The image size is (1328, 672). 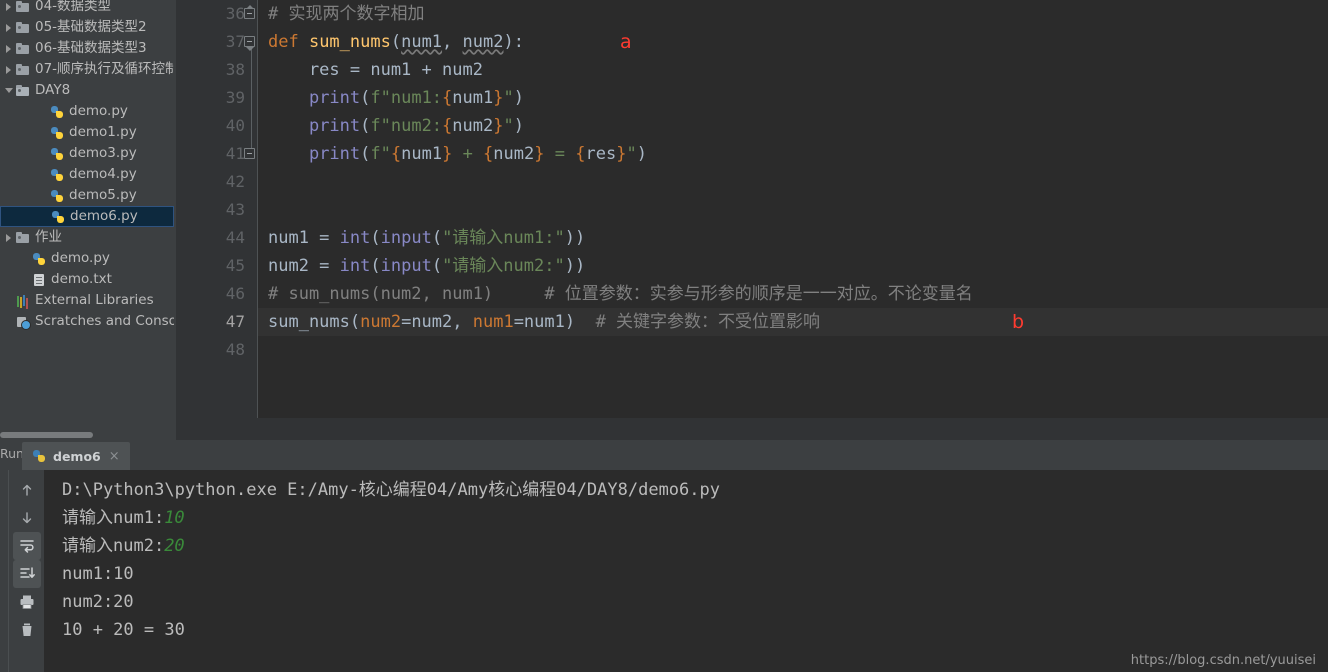 What do you see at coordinates (698, 322) in the screenshot?
I see `code-token: # 关键字参数：不受位置影响` at bounding box center [698, 322].